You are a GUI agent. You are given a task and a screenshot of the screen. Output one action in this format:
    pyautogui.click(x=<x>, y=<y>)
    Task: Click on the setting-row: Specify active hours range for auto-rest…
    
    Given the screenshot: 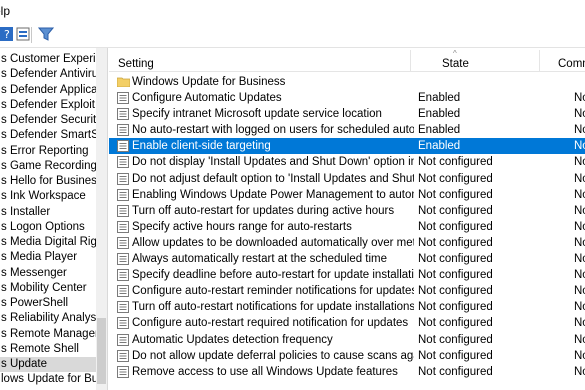 What is the action you would take?
    pyautogui.click(x=347, y=227)
    